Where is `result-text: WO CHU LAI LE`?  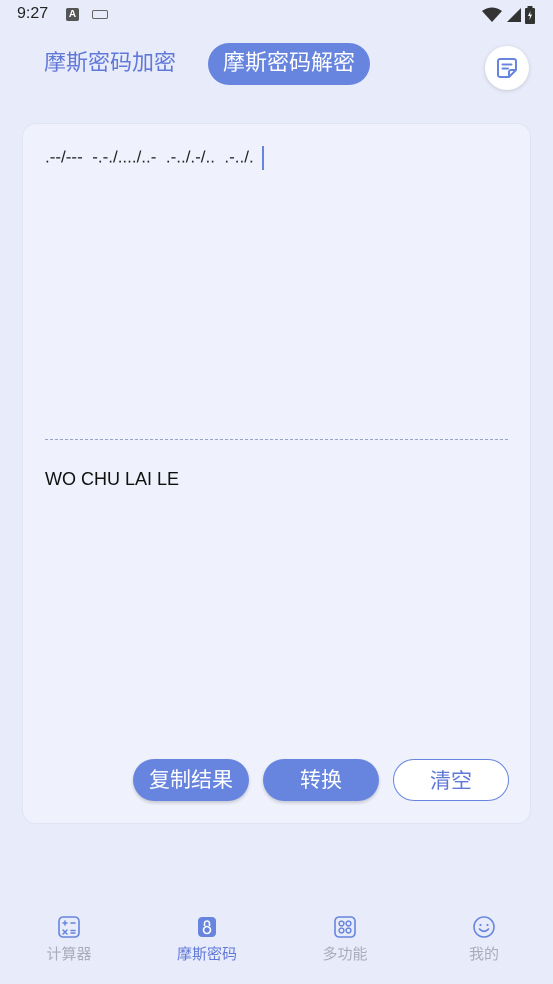
result-text: WO CHU LAI LE is located at coordinates (112, 479).